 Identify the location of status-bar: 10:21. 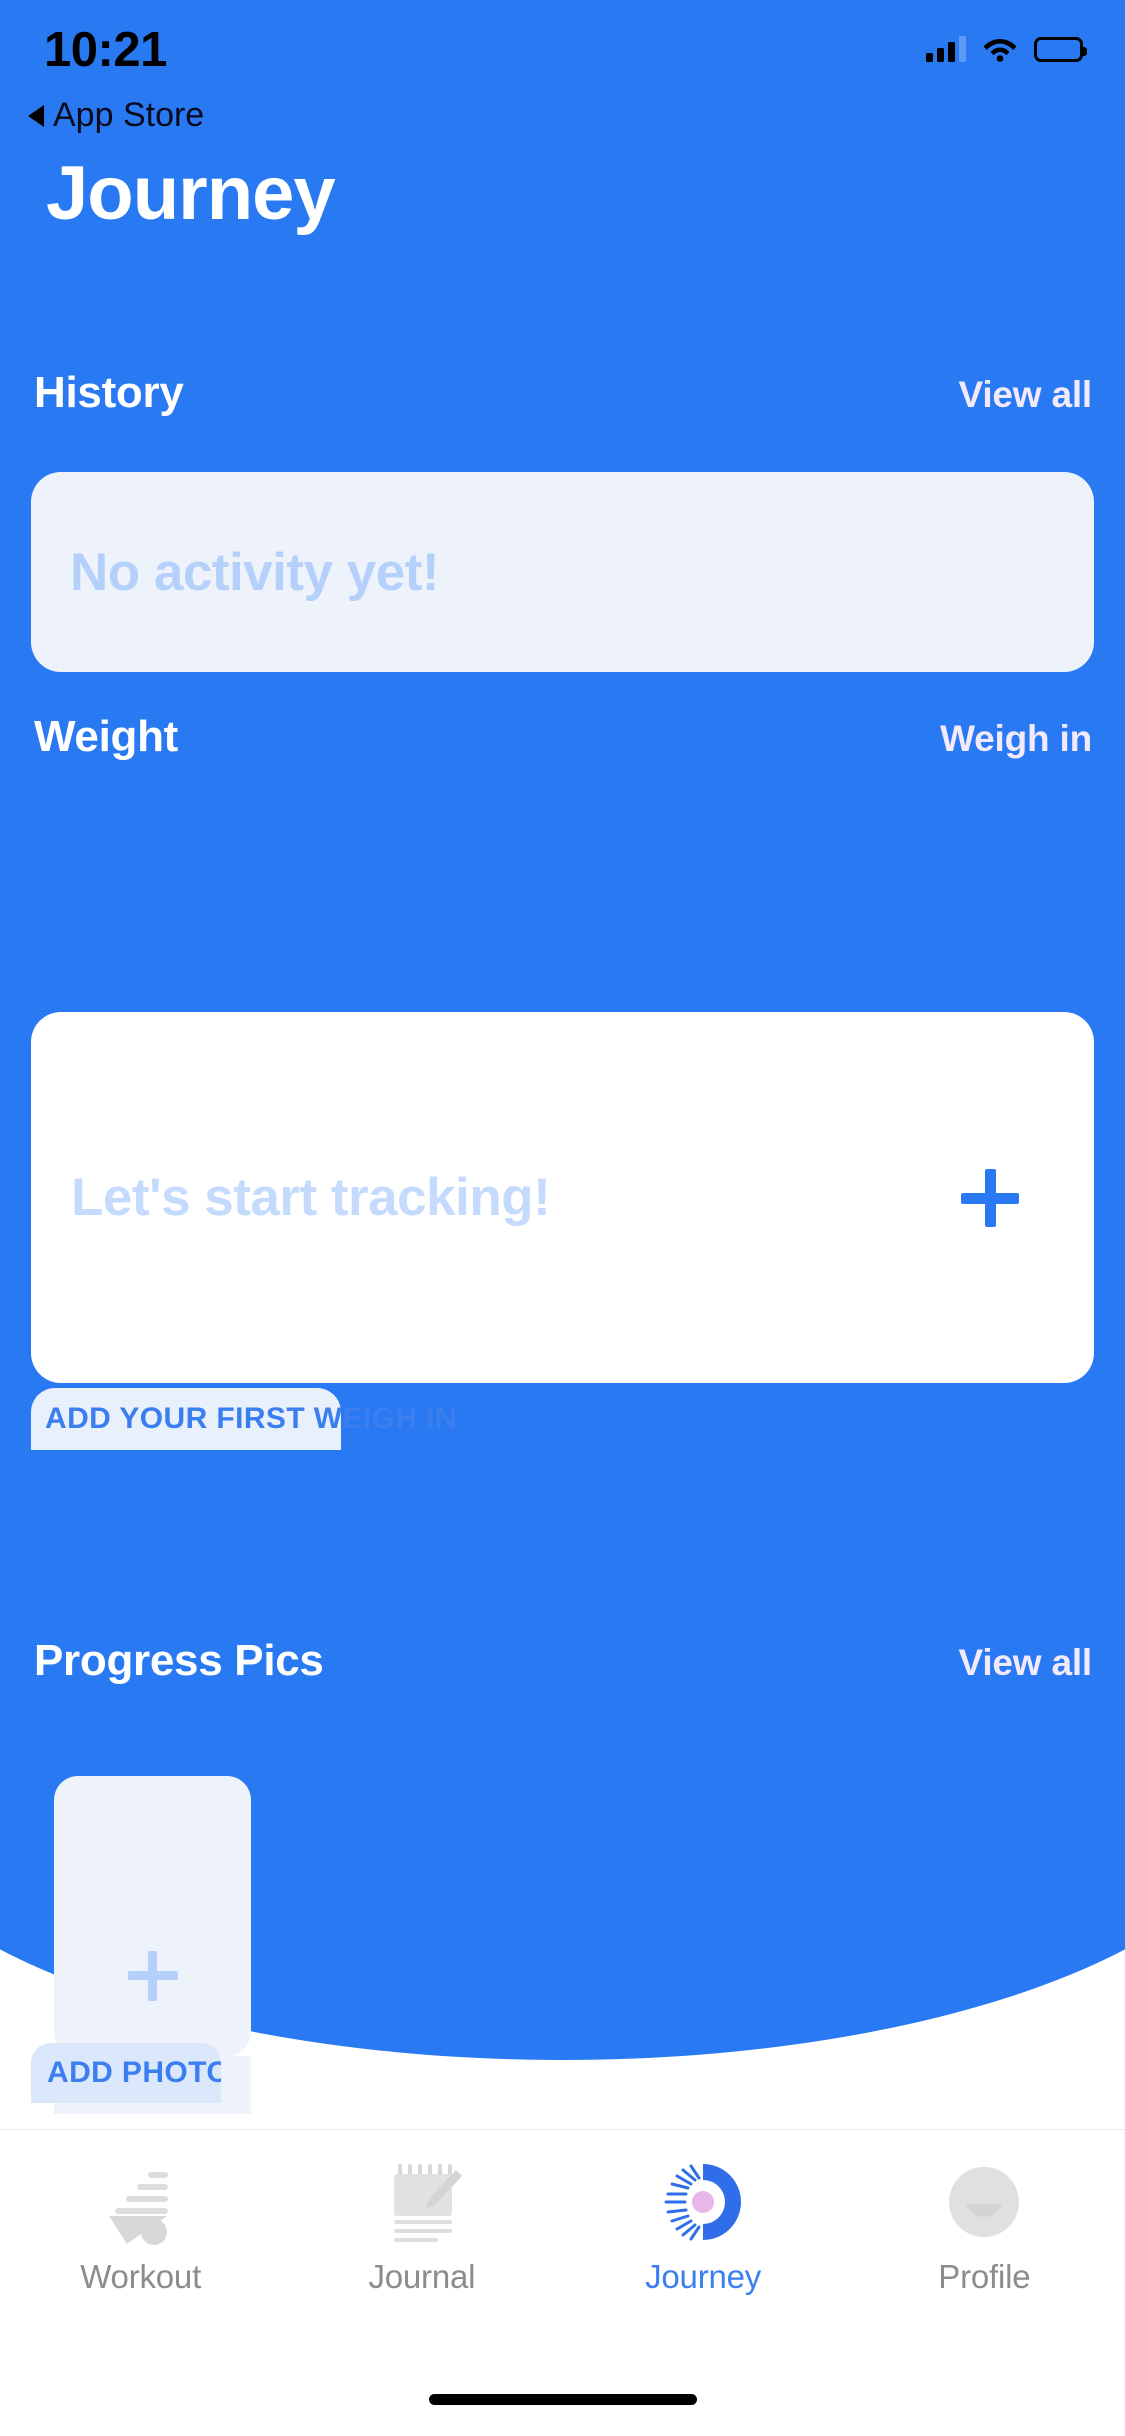
(562, 47).